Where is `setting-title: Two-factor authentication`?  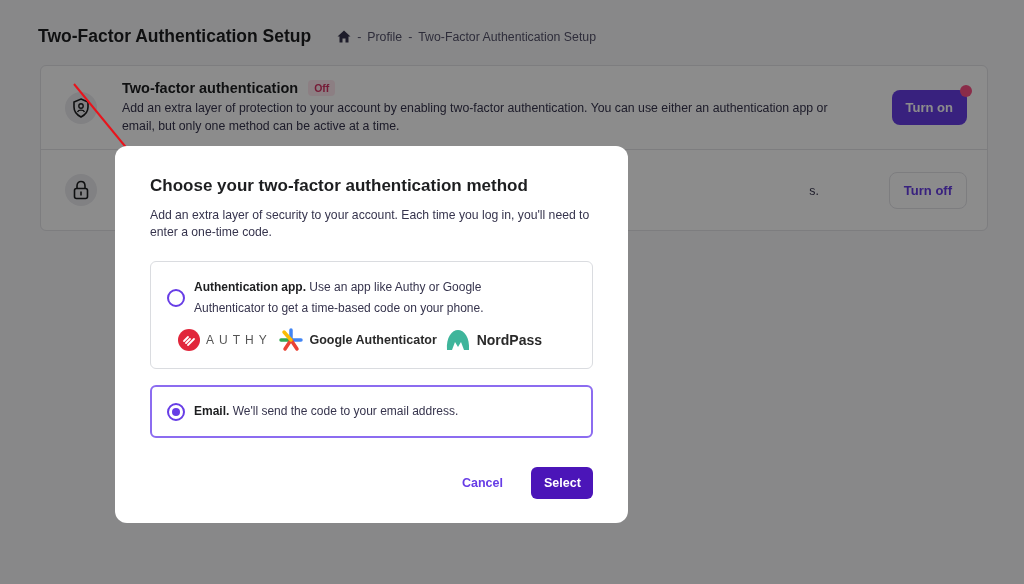 setting-title: Two-factor authentication is located at coordinates (210, 88).